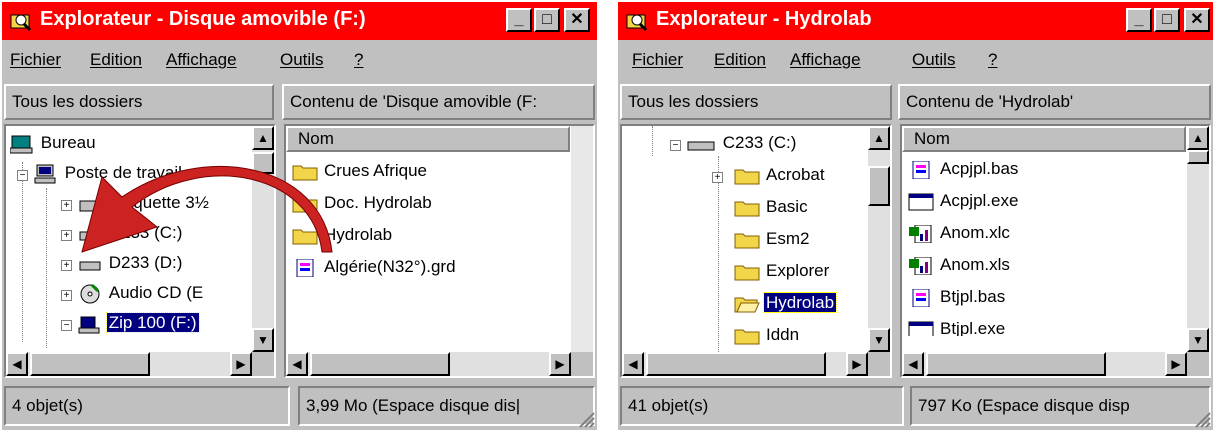  I want to click on cd-icon, so click(90, 293).